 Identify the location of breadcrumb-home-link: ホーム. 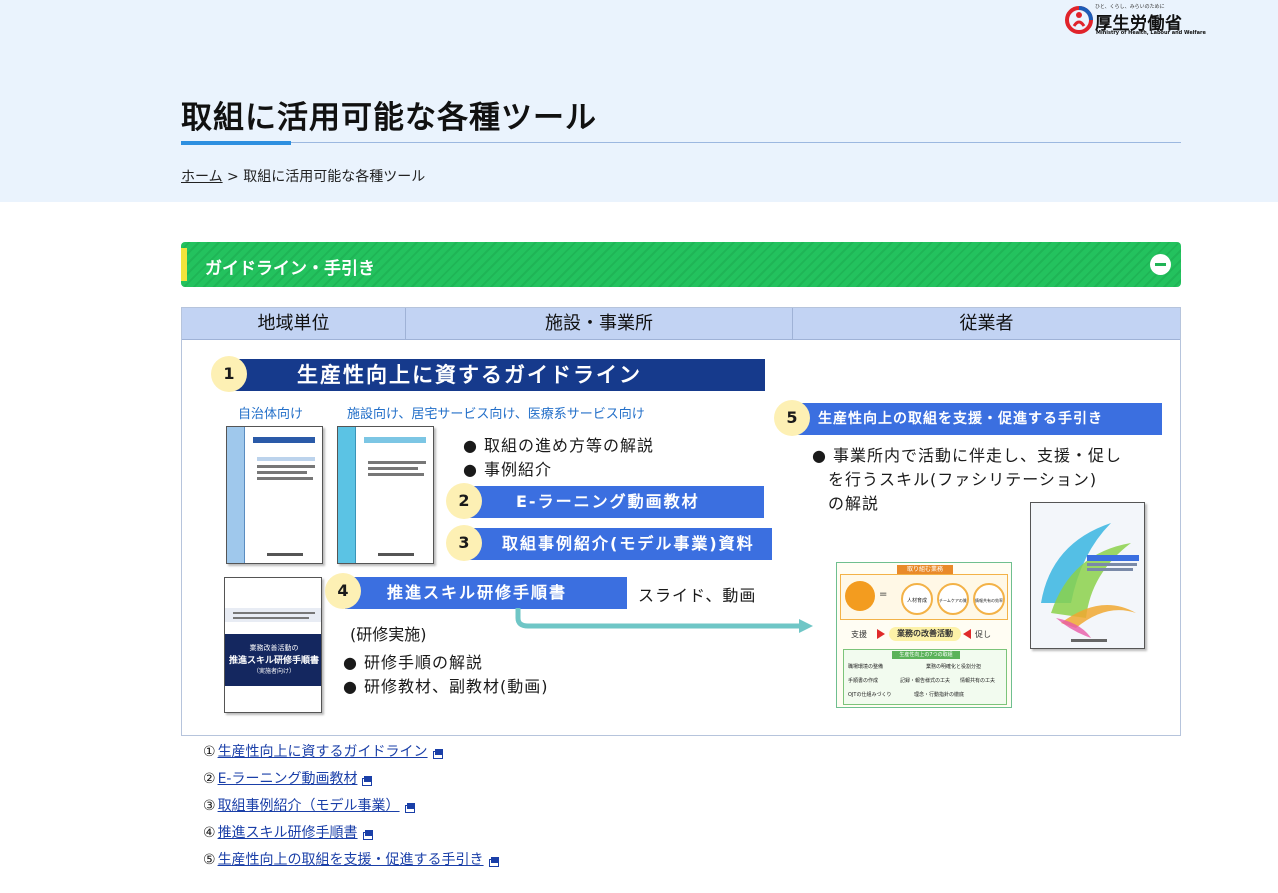
(202, 177).